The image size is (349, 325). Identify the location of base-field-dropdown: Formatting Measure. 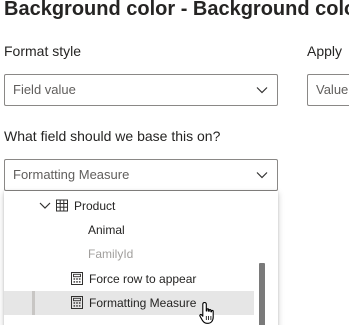
(141, 175).